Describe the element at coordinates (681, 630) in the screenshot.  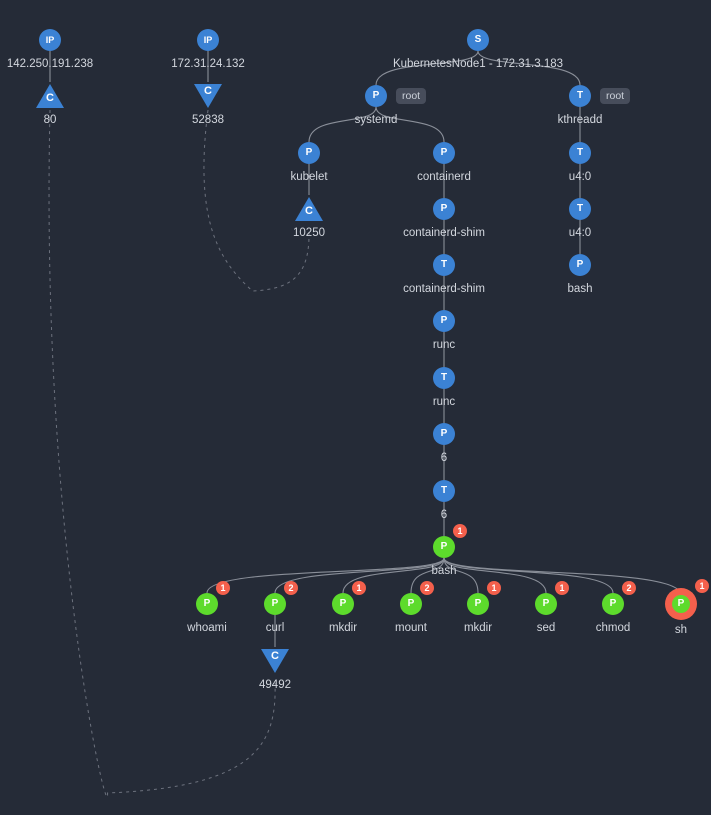
I see `node-label: sh` at that location.